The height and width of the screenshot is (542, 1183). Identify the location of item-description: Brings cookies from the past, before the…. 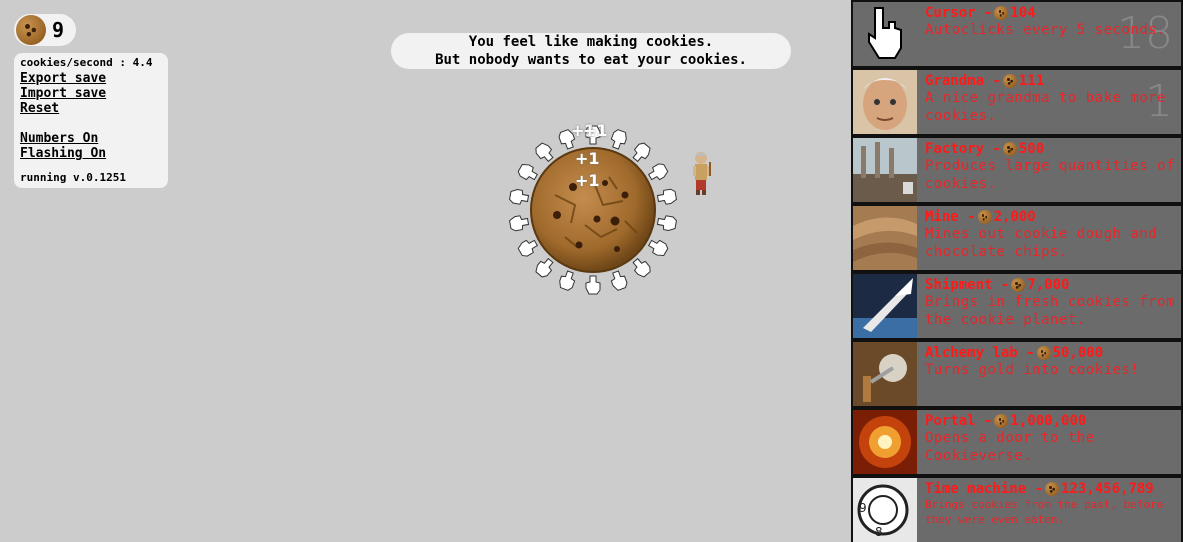
(1044, 512).